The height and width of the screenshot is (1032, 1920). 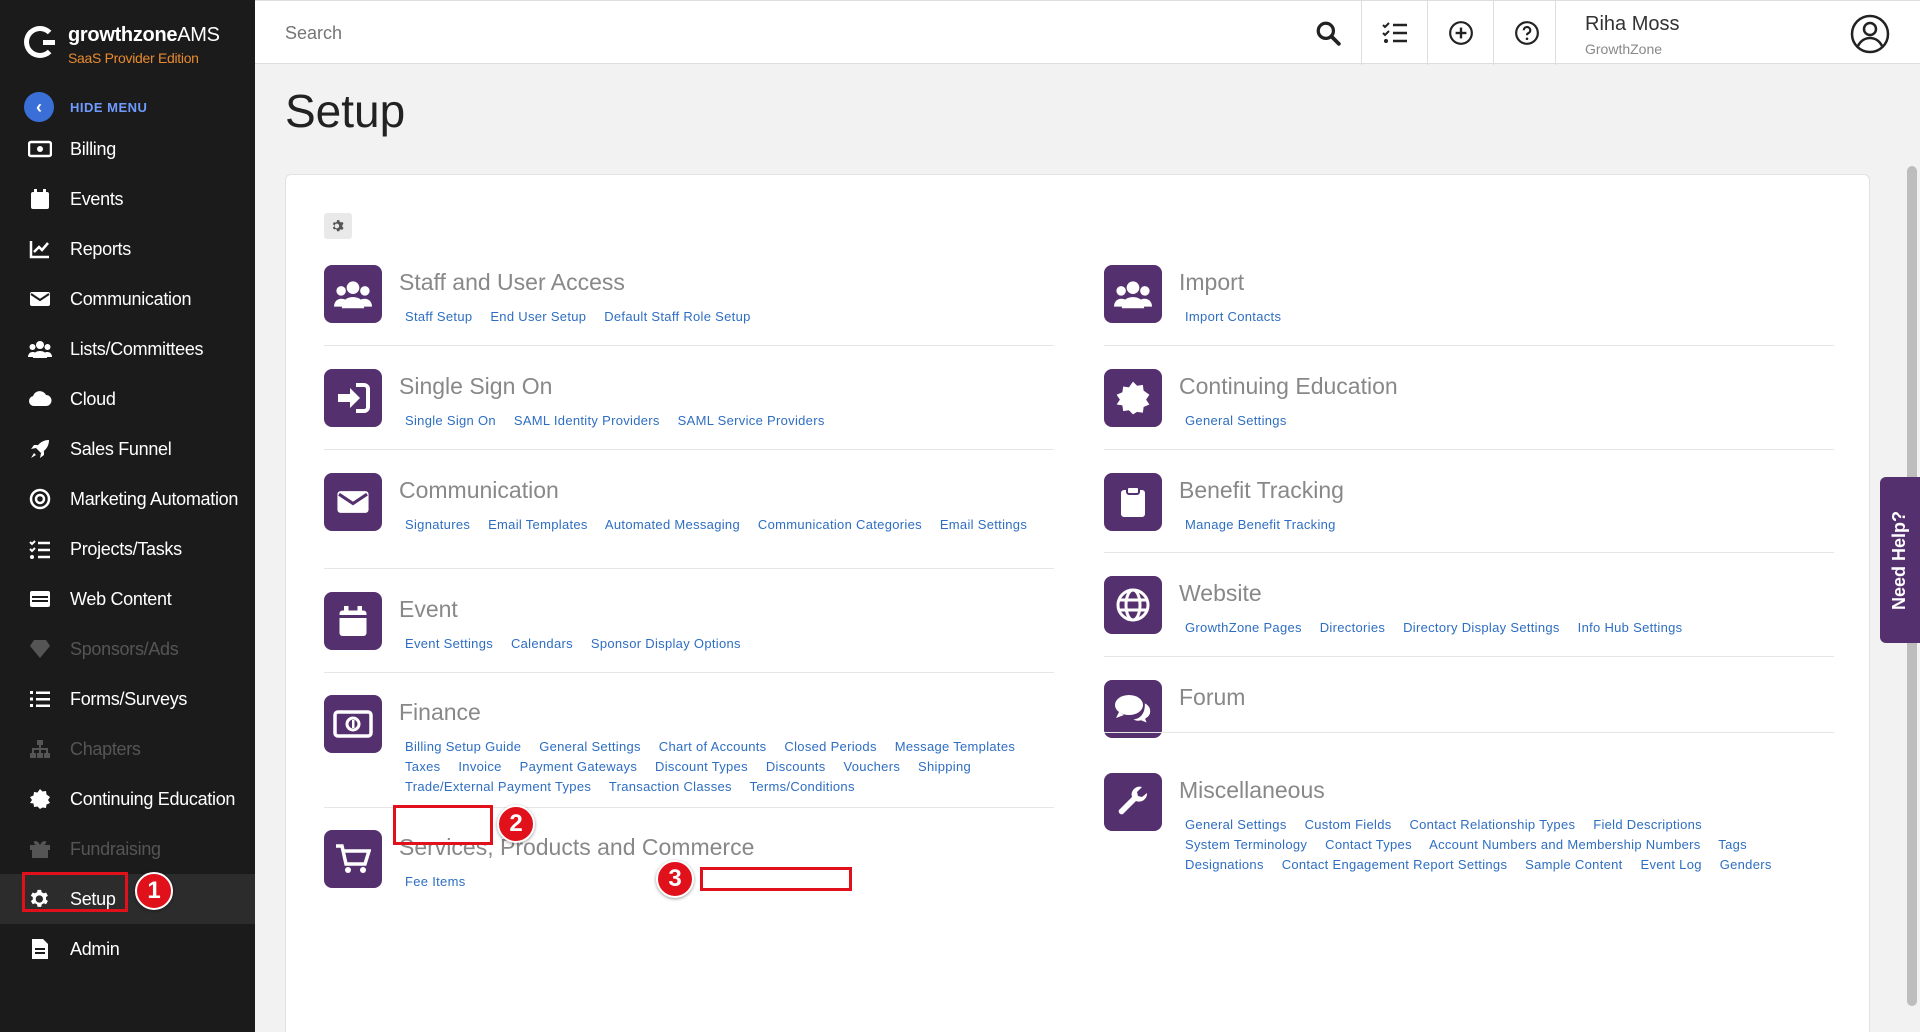 I want to click on link-contact-types: Contact Types, so click(x=1368, y=844).